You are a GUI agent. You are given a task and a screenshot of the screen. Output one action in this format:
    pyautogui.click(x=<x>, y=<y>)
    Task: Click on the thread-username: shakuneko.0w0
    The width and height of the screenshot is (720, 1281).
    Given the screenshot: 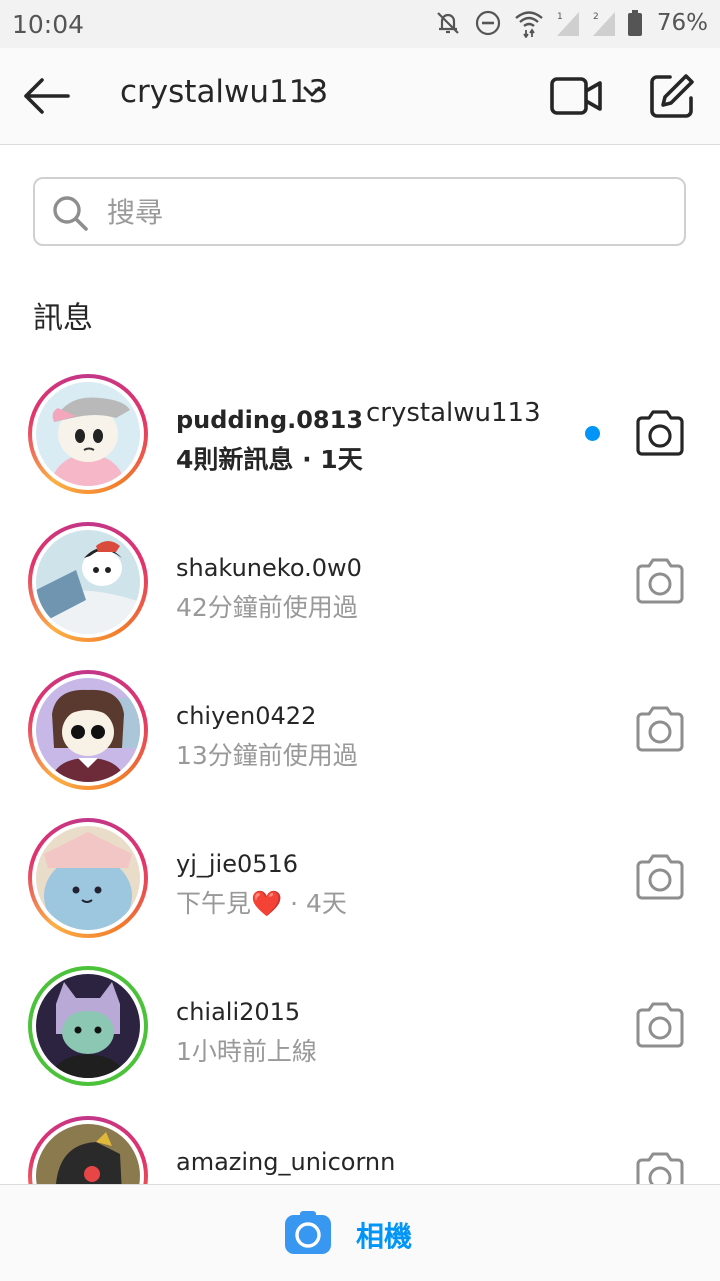 What is the action you would take?
    pyautogui.click(x=269, y=568)
    